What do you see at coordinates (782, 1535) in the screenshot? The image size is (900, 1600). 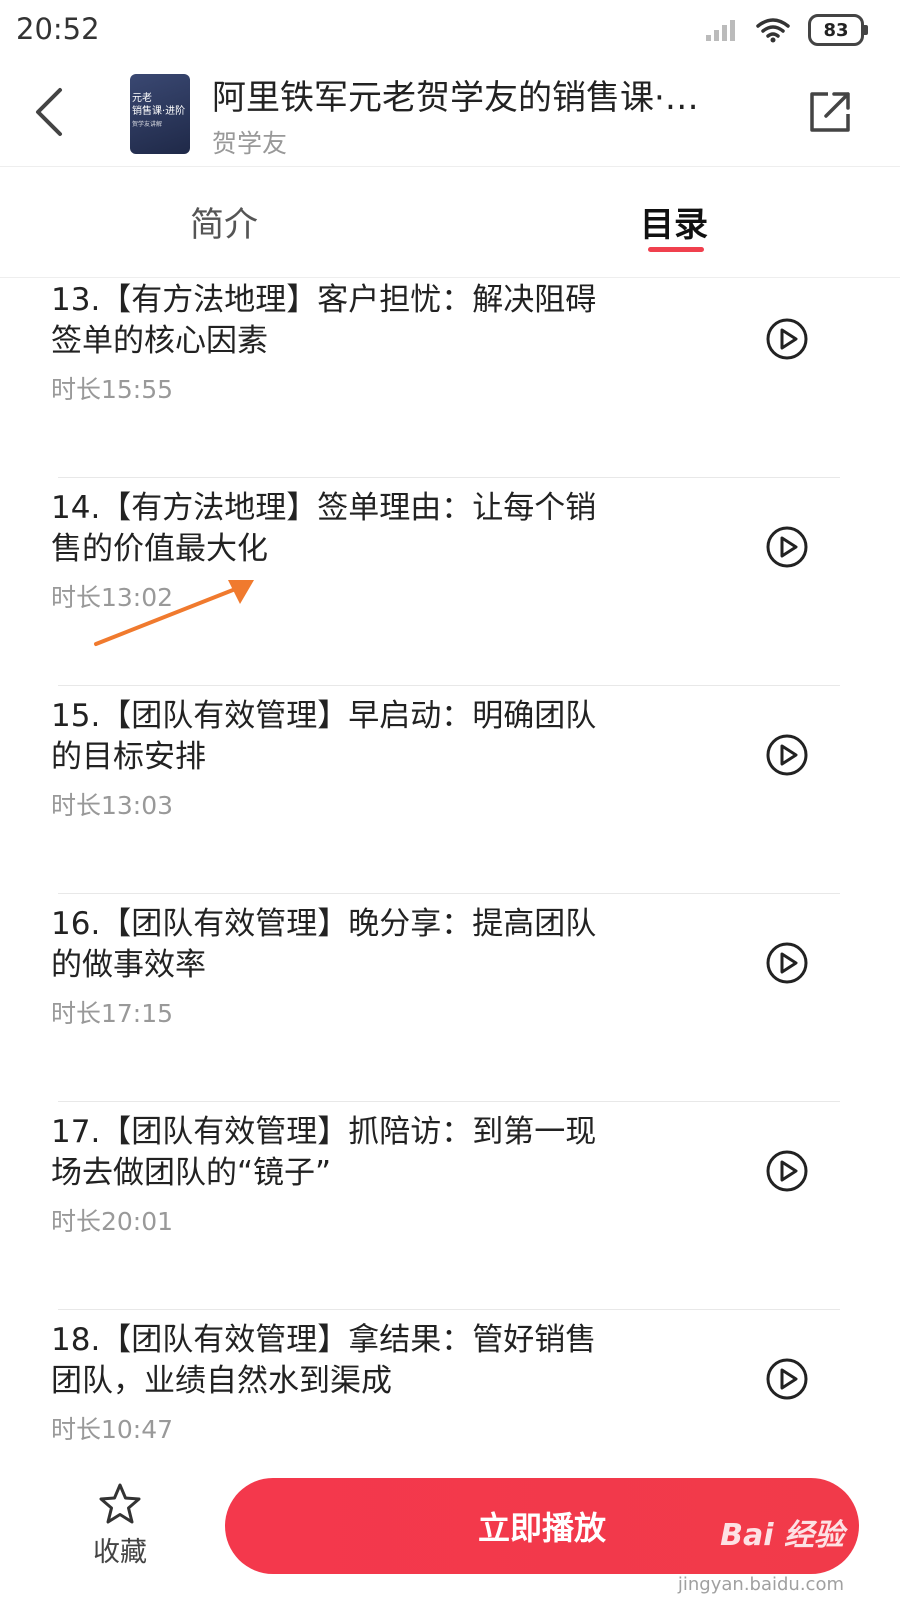 I see `watermark-logo: Bai 经验` at bounding box center [782, 1535].